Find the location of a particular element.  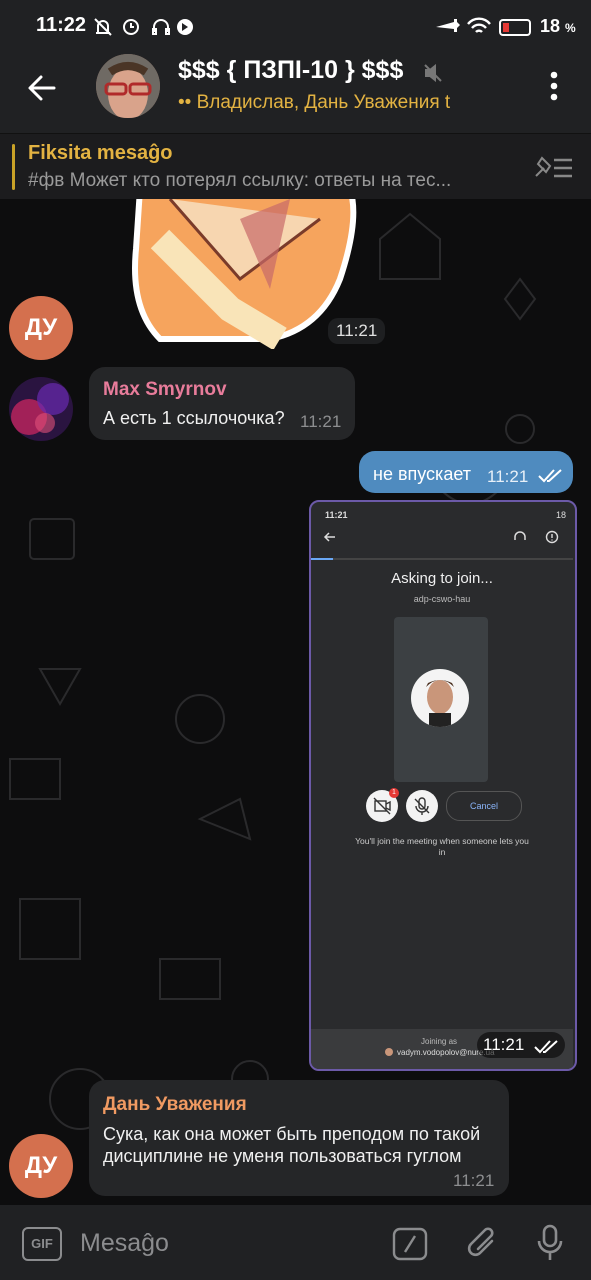

sender-name: Дань Уважения is located at coordinates (175, 1105).